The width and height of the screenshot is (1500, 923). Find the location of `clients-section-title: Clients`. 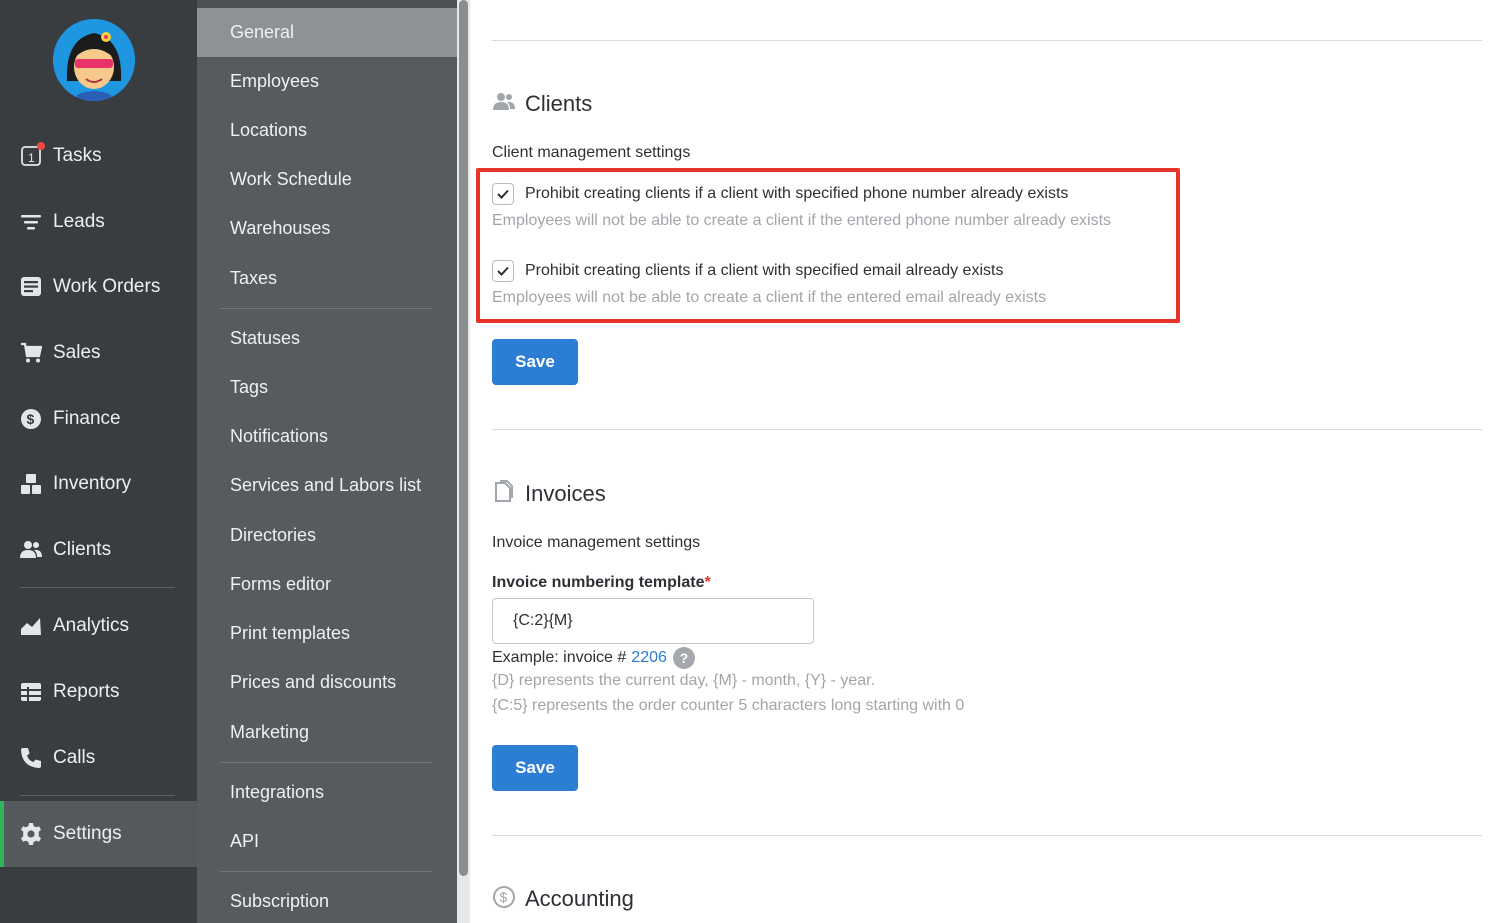

clients-section-title: Clients is located at coordinates (559, 103).